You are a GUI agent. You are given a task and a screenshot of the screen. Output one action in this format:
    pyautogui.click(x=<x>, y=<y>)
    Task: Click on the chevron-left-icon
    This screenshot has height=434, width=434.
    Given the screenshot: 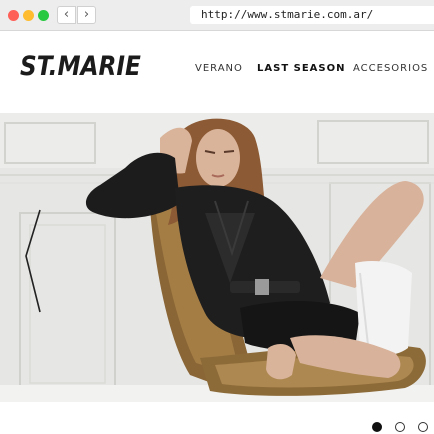 What is the action you would take?
    pyautogui.click(x=34, y=263)
    